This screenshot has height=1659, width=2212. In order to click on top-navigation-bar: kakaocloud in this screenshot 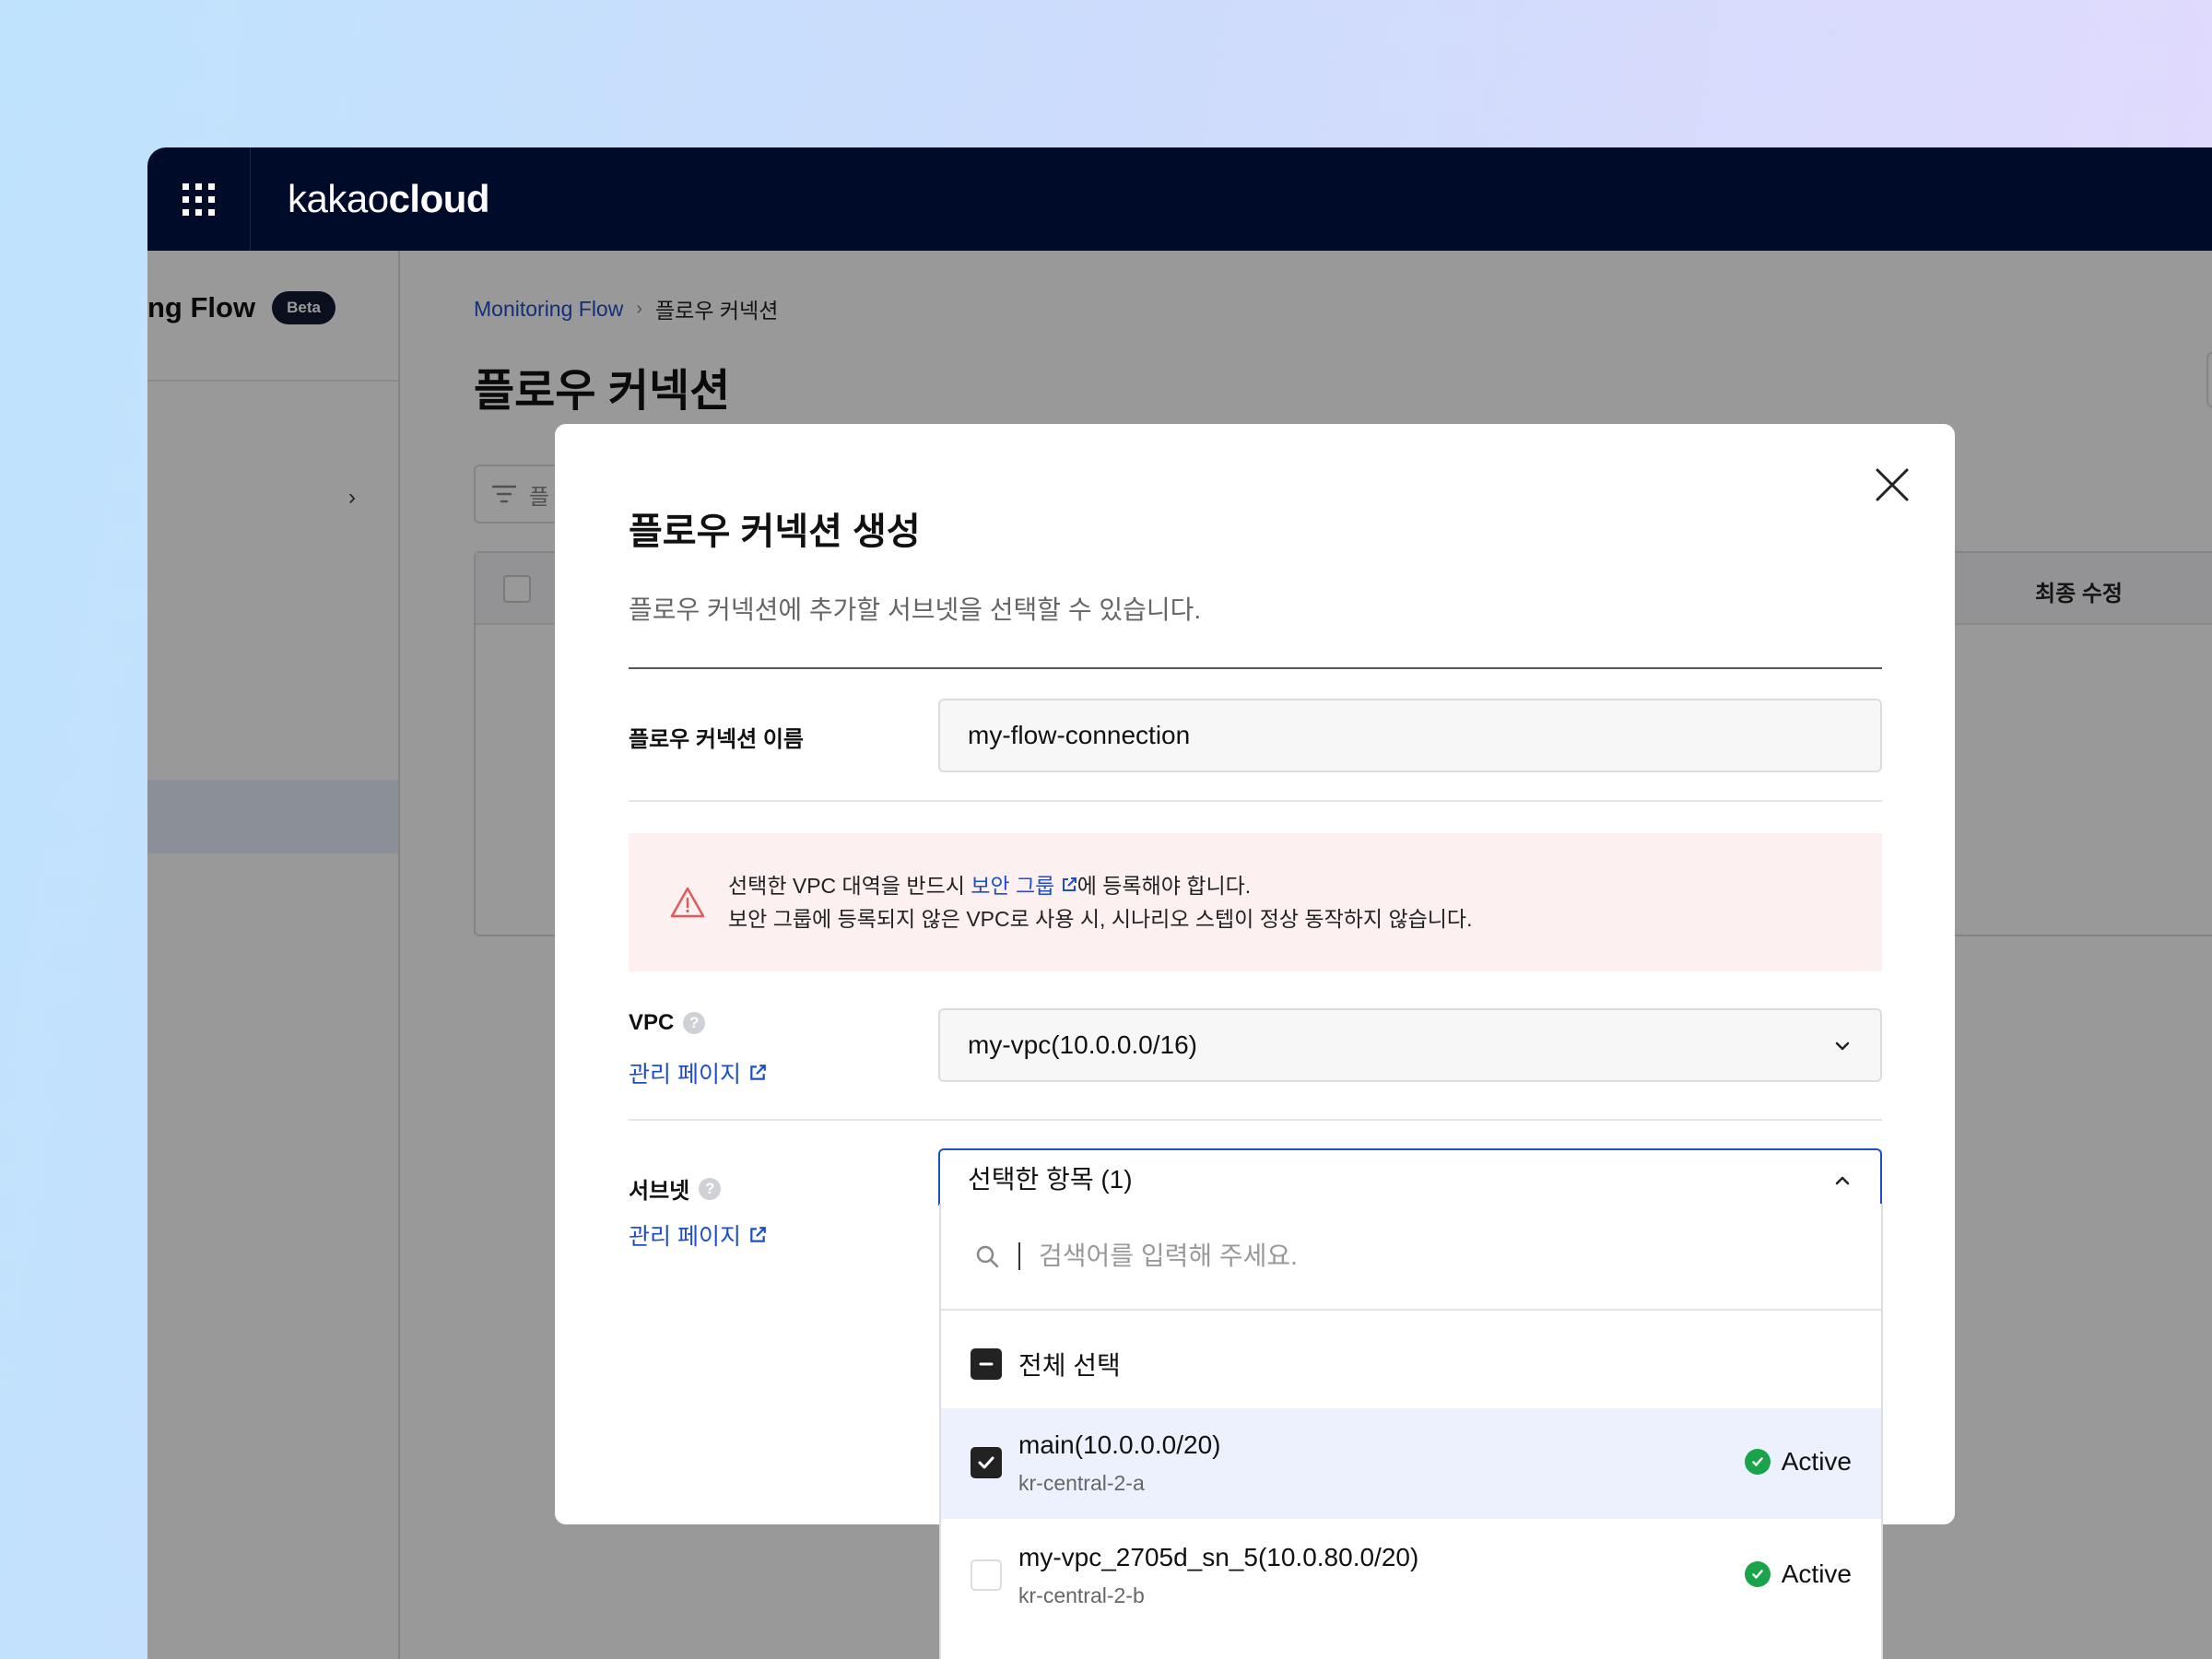, I will do `click(1179, 199)`.